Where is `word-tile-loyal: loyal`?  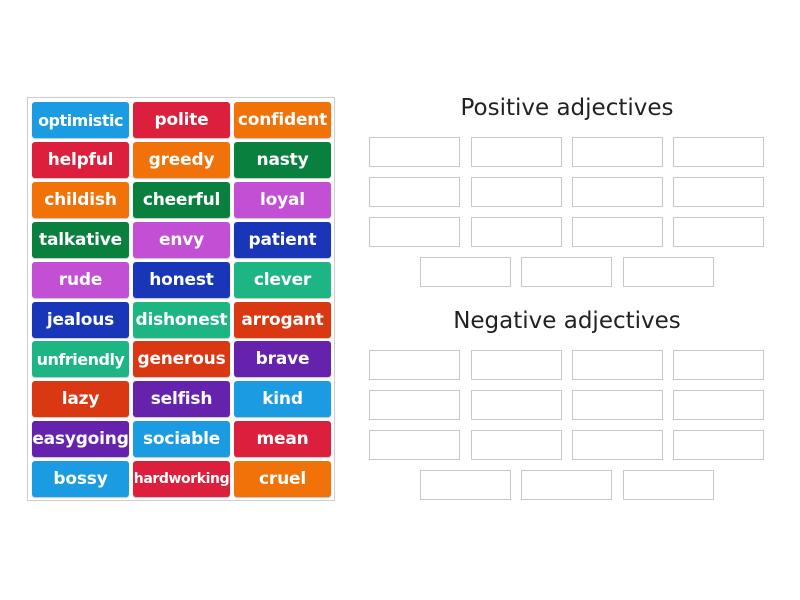
word-tile-loyal: loyal is located at coordinates (282, 199).